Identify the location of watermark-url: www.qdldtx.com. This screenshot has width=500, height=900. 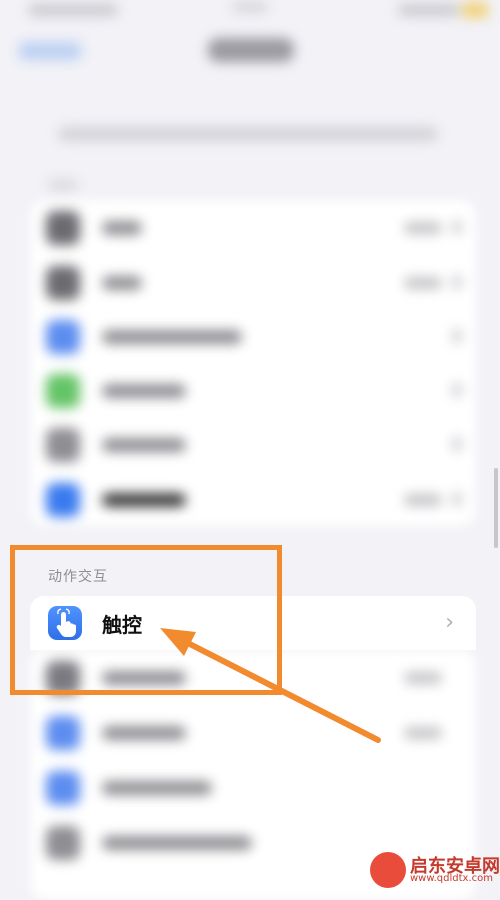
(451, 878).